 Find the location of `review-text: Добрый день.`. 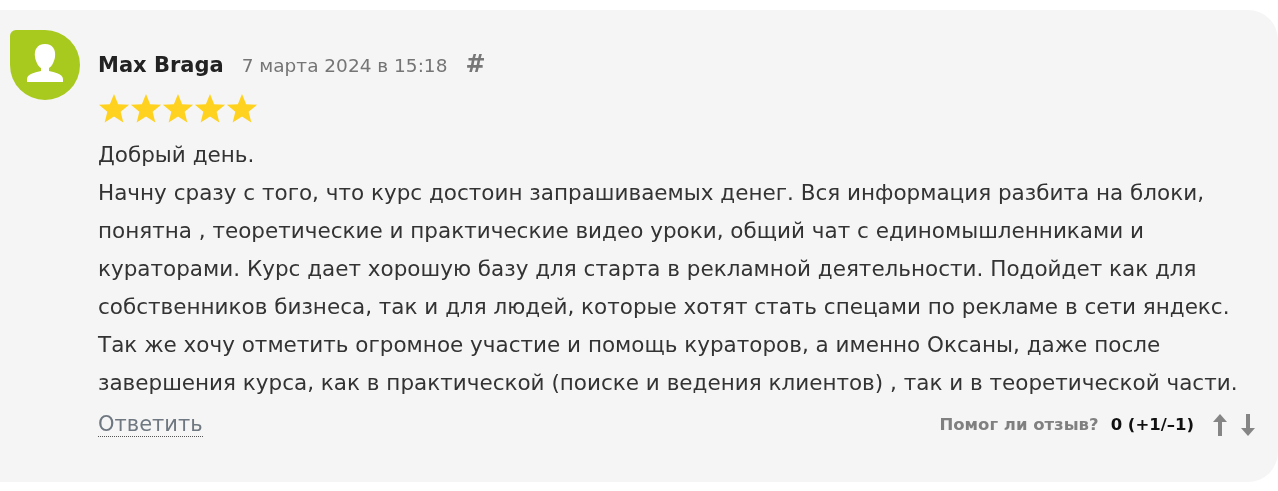

review-text: Добрый день. is located at coordinates (177, 155).